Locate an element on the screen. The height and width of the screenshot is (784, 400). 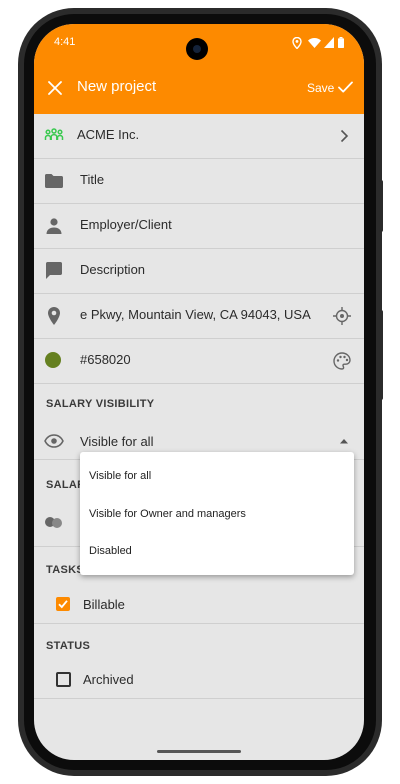
status-time: 4:41 is located at coordinates (65, 42).